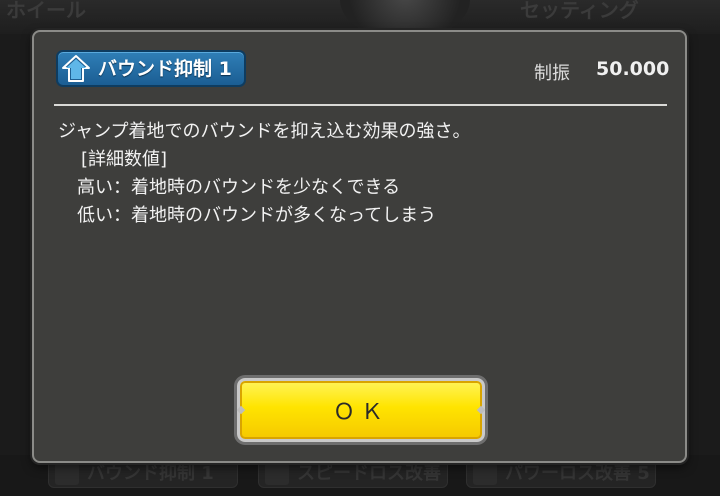 The height and width of the screenshot is (496, 720). What do you see at coordinates (165, 69) in the screenshot?
I see `dialog-title: バウンド抑制 1` at bounding box center [165, 69].